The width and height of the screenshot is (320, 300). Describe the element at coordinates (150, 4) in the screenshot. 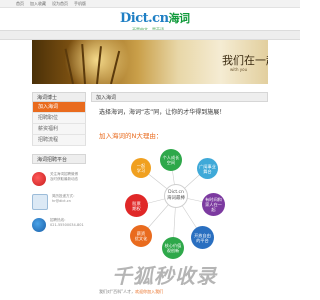

I see `top-bar: 首页 加入收藏 设为首页 手机版` at that location.